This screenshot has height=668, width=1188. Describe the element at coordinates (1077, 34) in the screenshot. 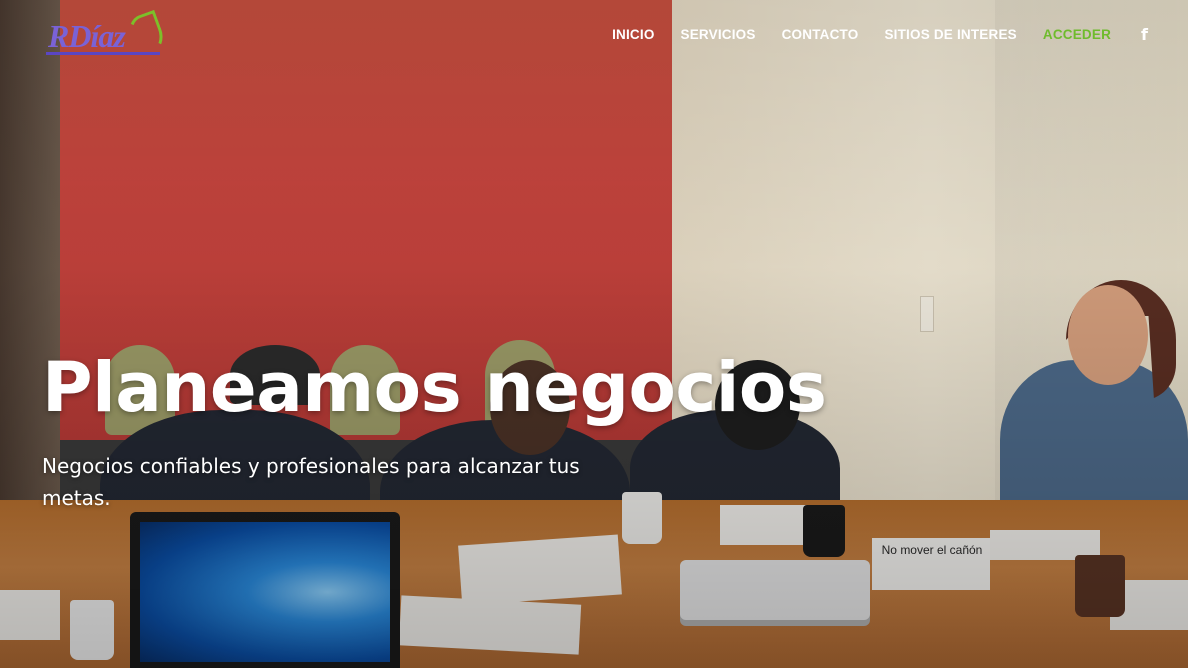

I see `nav-item-acceder: ACCEDER` at that location.